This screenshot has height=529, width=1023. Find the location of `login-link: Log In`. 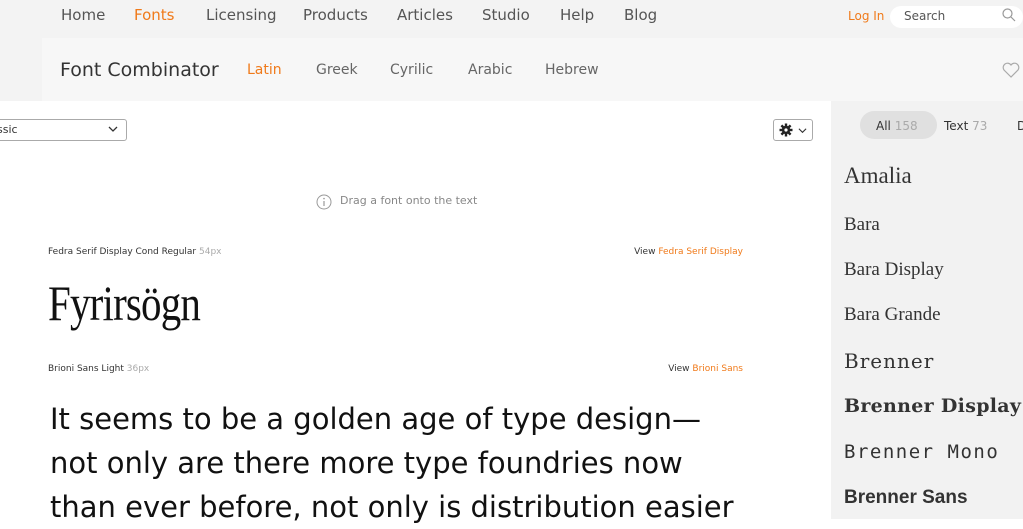

login-link: Log In is located at coordinates (866, 16).